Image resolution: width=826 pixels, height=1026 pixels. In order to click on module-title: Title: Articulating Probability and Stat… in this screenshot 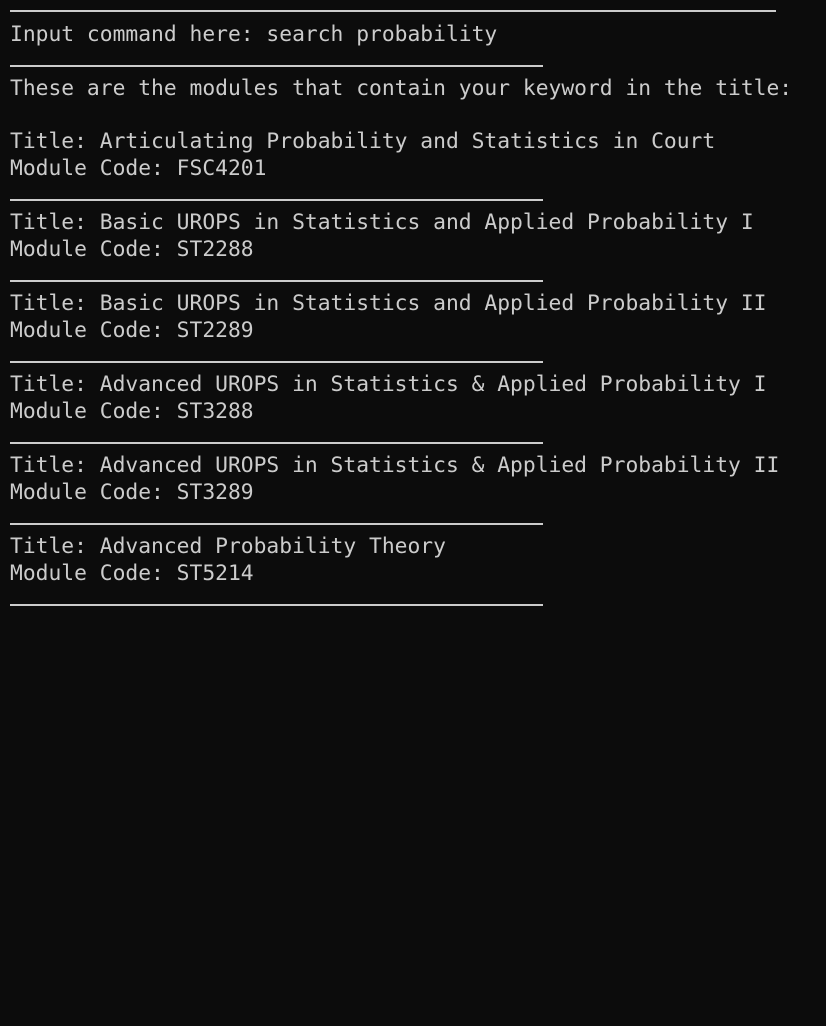, I will do `click(363, 141)`.